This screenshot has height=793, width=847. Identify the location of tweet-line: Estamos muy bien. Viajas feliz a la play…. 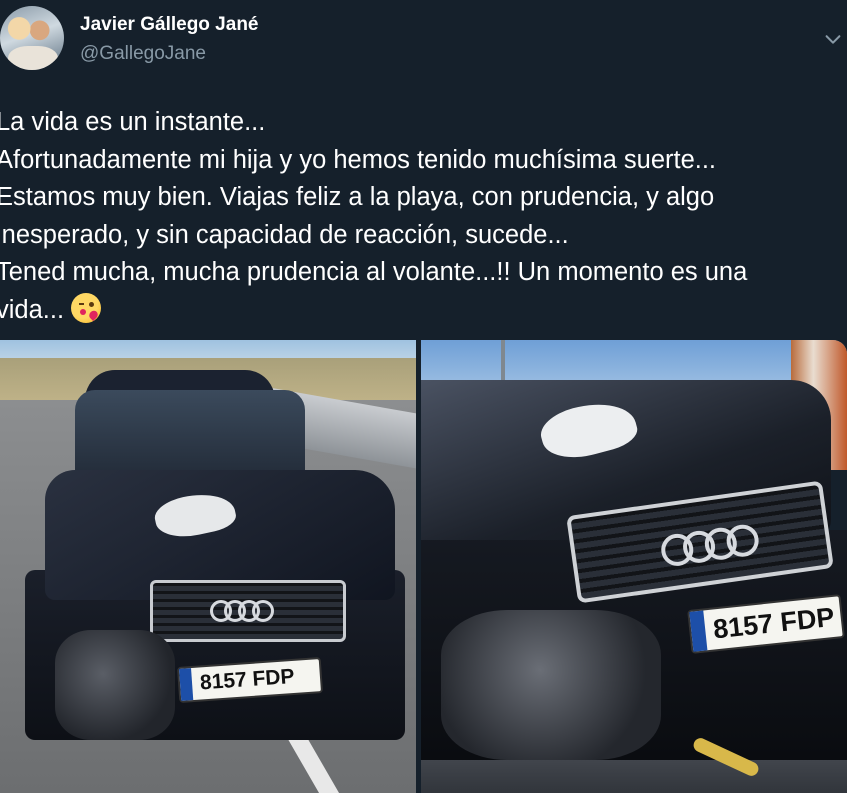
(357, 197).